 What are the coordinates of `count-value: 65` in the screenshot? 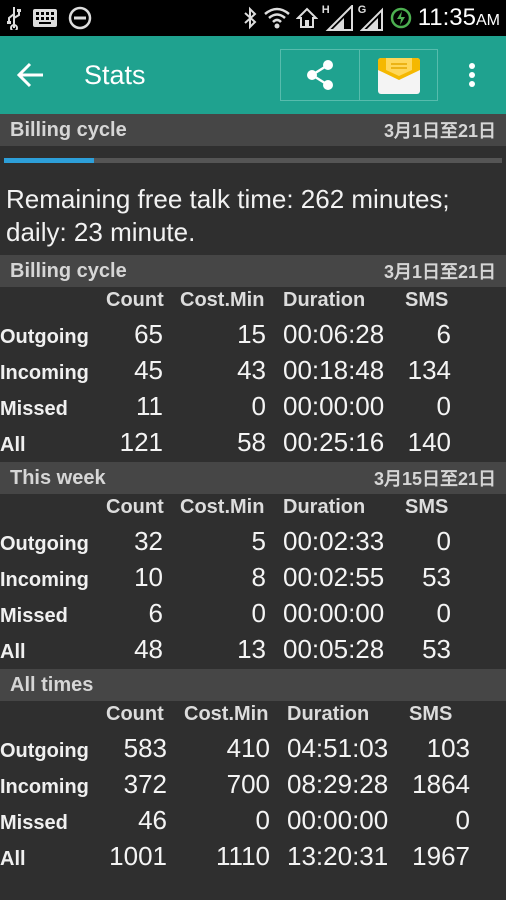 It's located at (148, 334).